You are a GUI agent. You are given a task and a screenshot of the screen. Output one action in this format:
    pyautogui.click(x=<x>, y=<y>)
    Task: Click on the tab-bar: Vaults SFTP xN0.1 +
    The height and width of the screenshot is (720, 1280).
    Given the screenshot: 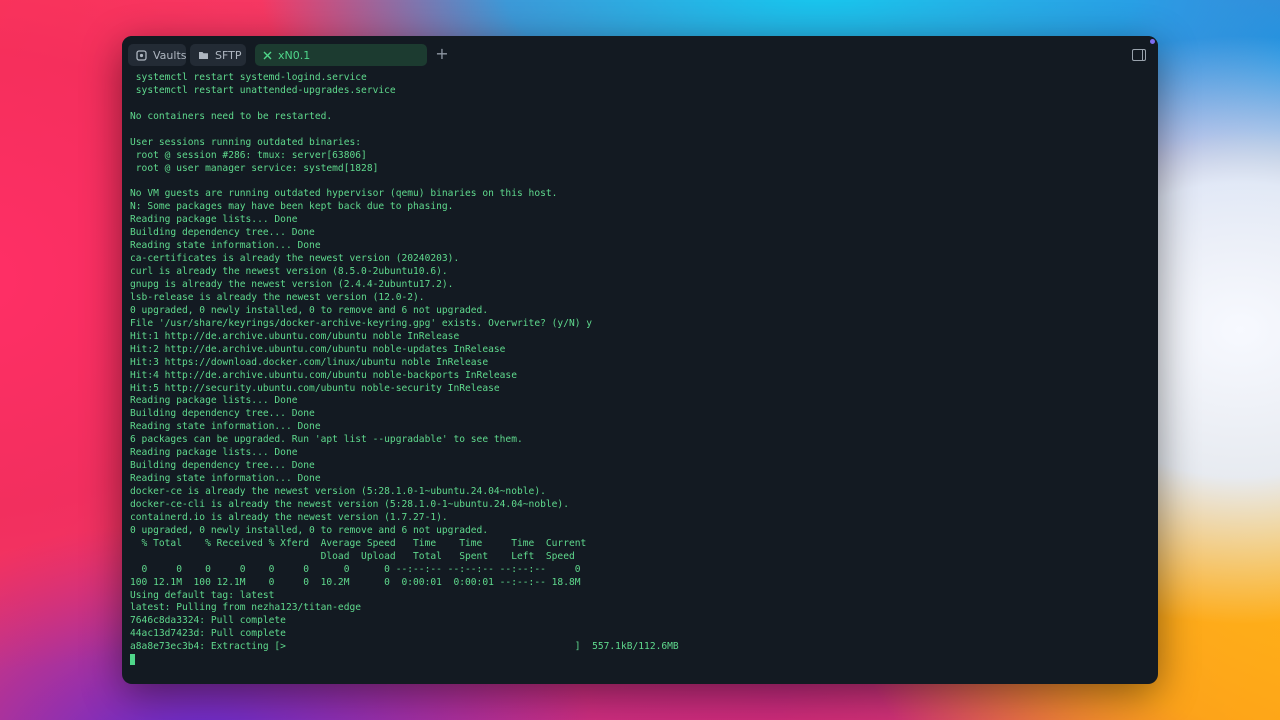 What is the action you would take?
    pyautogui.click(x=640, y=55)
    